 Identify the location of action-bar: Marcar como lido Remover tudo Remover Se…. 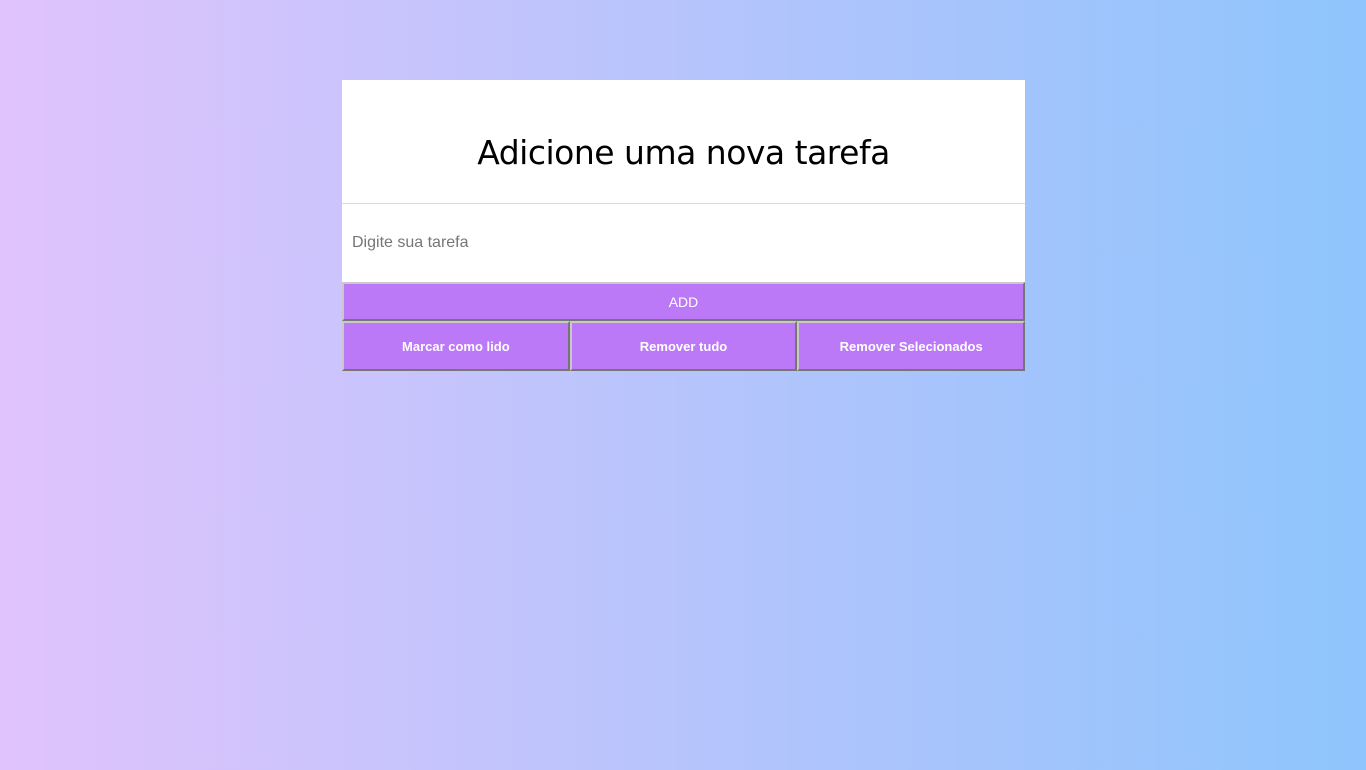
(684, 346).